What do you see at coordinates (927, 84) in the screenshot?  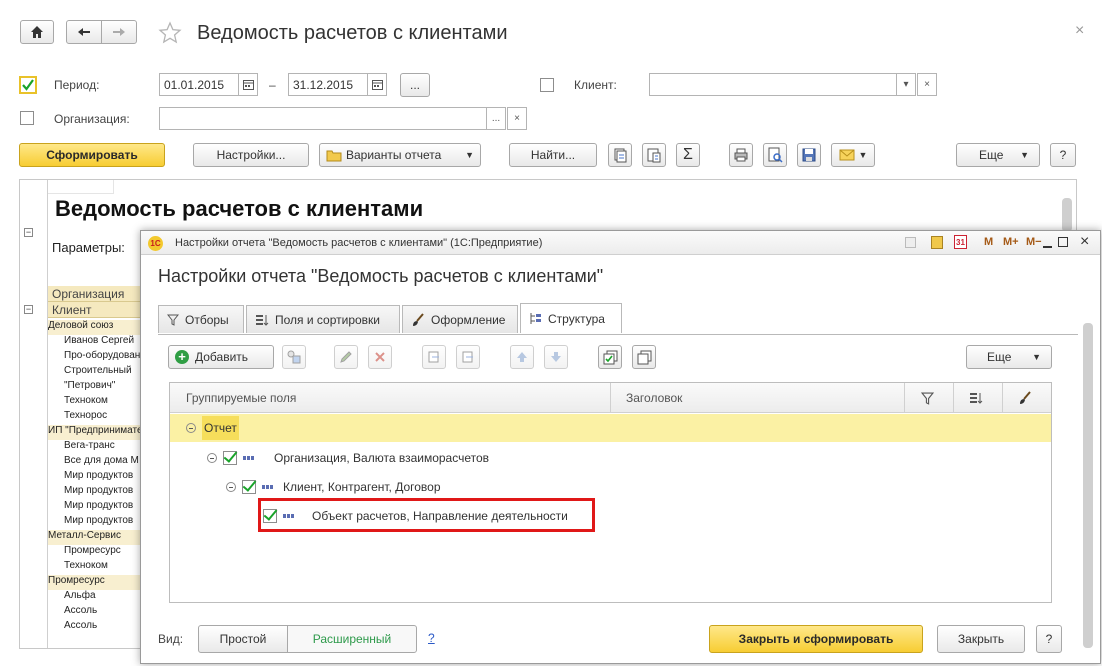 I see `client-clear-button: ×` at bounding box center [927, 84].